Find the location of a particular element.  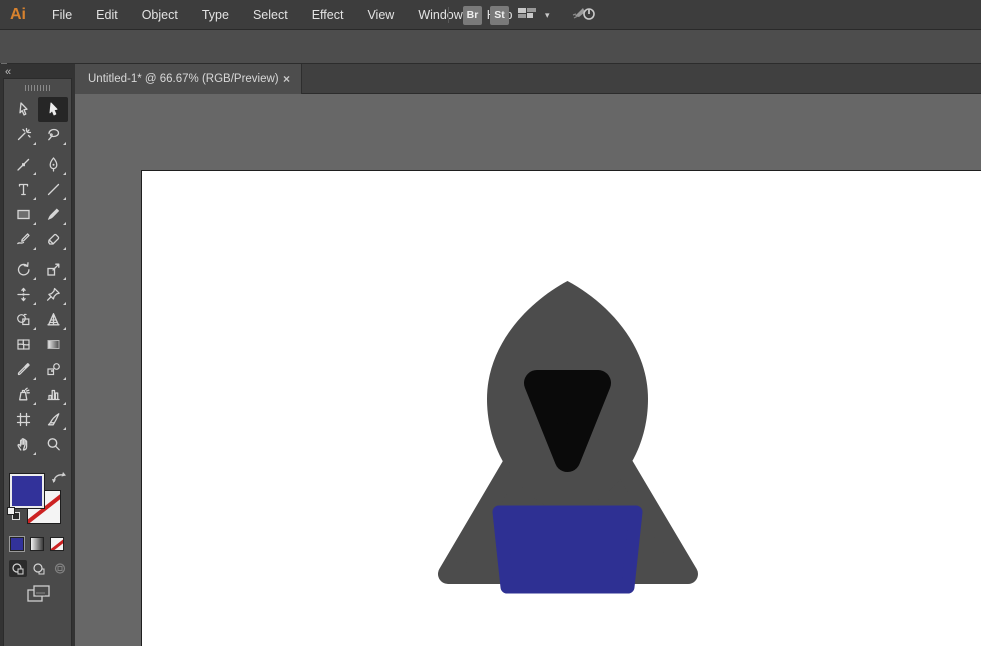

menubar-right-cluster: Br St ▾ is located at coordinates (523, 15).